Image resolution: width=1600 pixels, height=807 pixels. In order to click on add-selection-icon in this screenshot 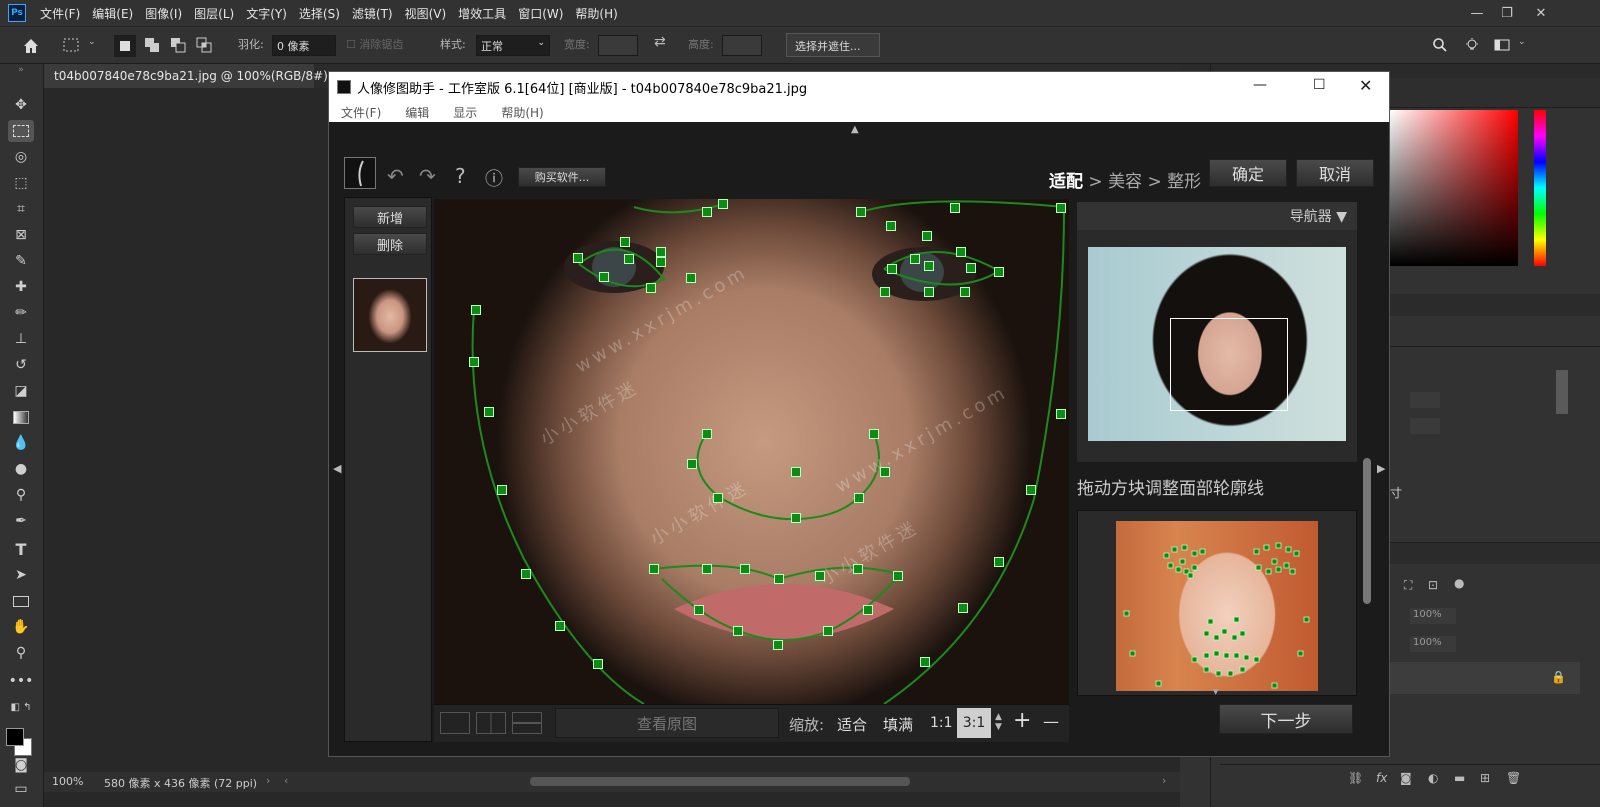, I will do `click(152, 45)`.